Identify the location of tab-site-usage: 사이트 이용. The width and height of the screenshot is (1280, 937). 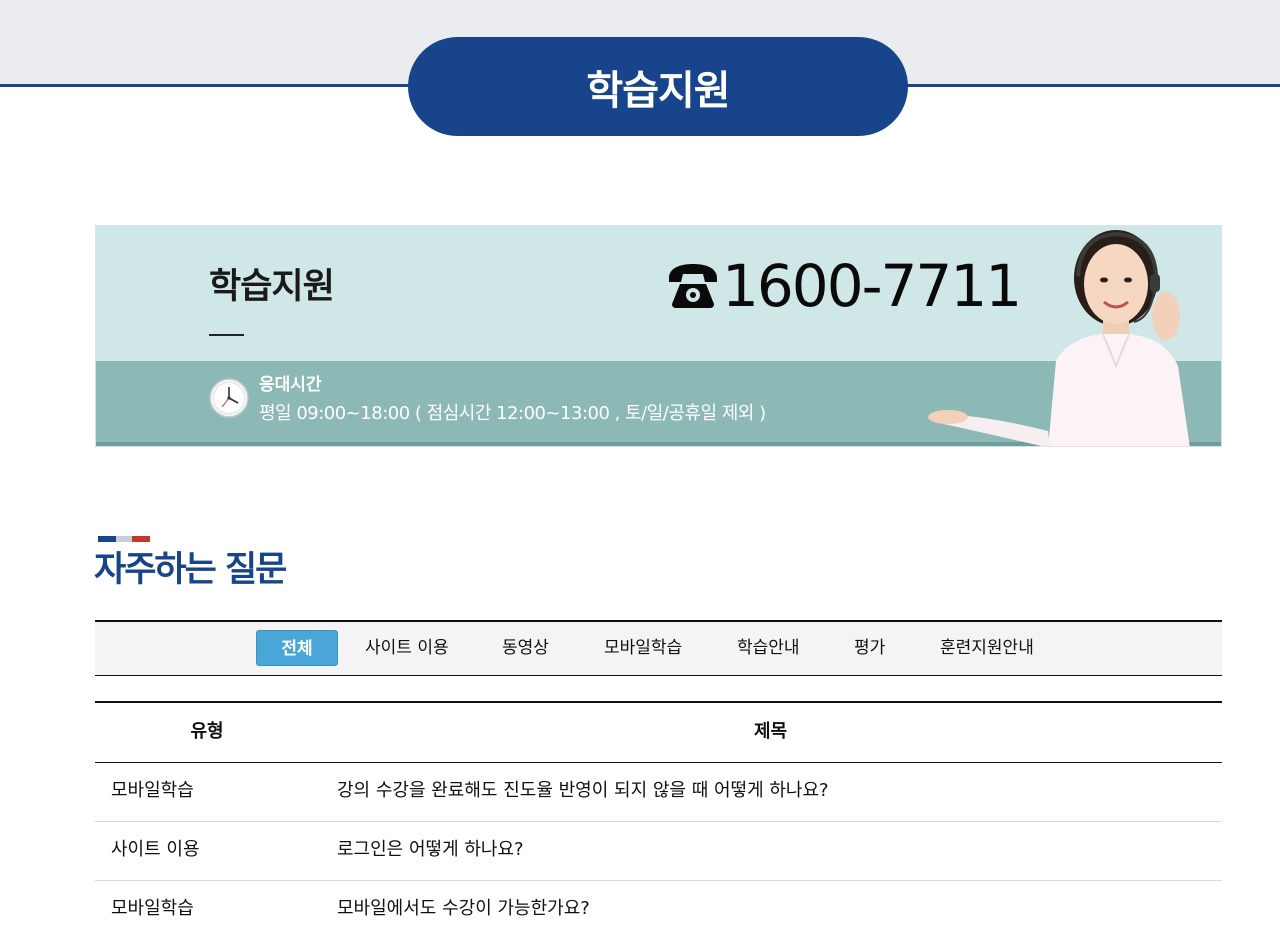
(407, 648).